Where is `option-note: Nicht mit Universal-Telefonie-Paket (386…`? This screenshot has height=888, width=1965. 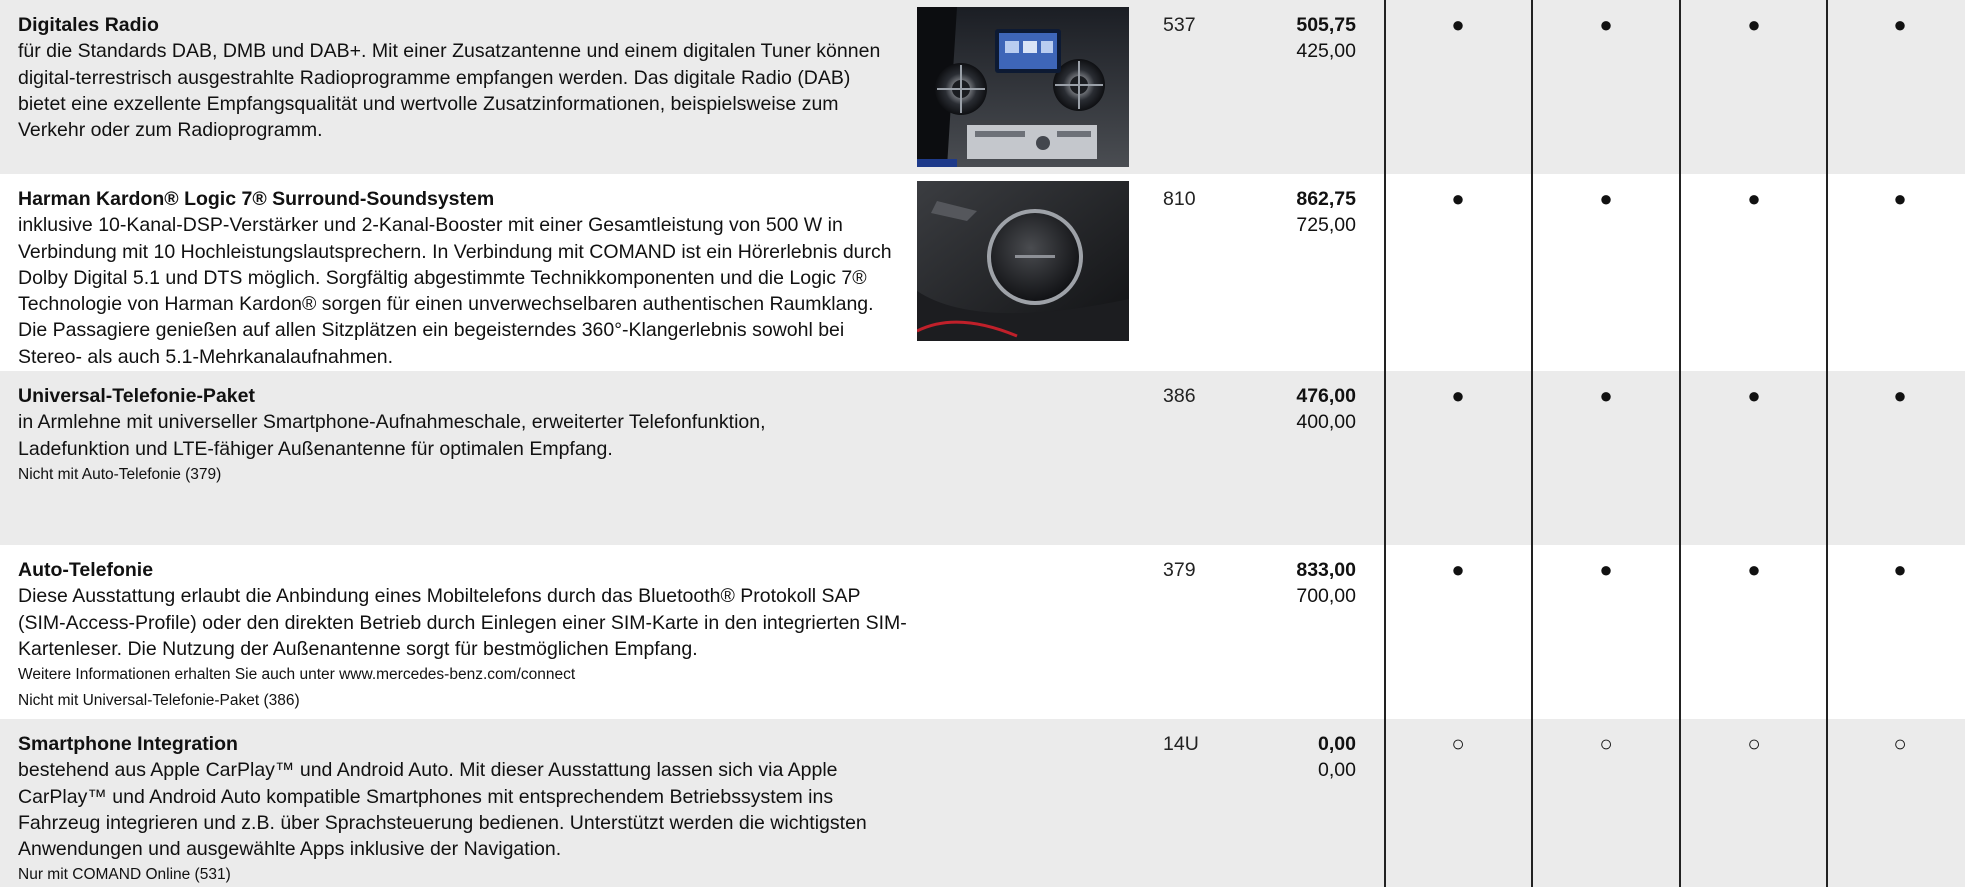
option-note: Nicht mit Universal-Telefonie-Paket (386… is located at coordinates (159, 701).